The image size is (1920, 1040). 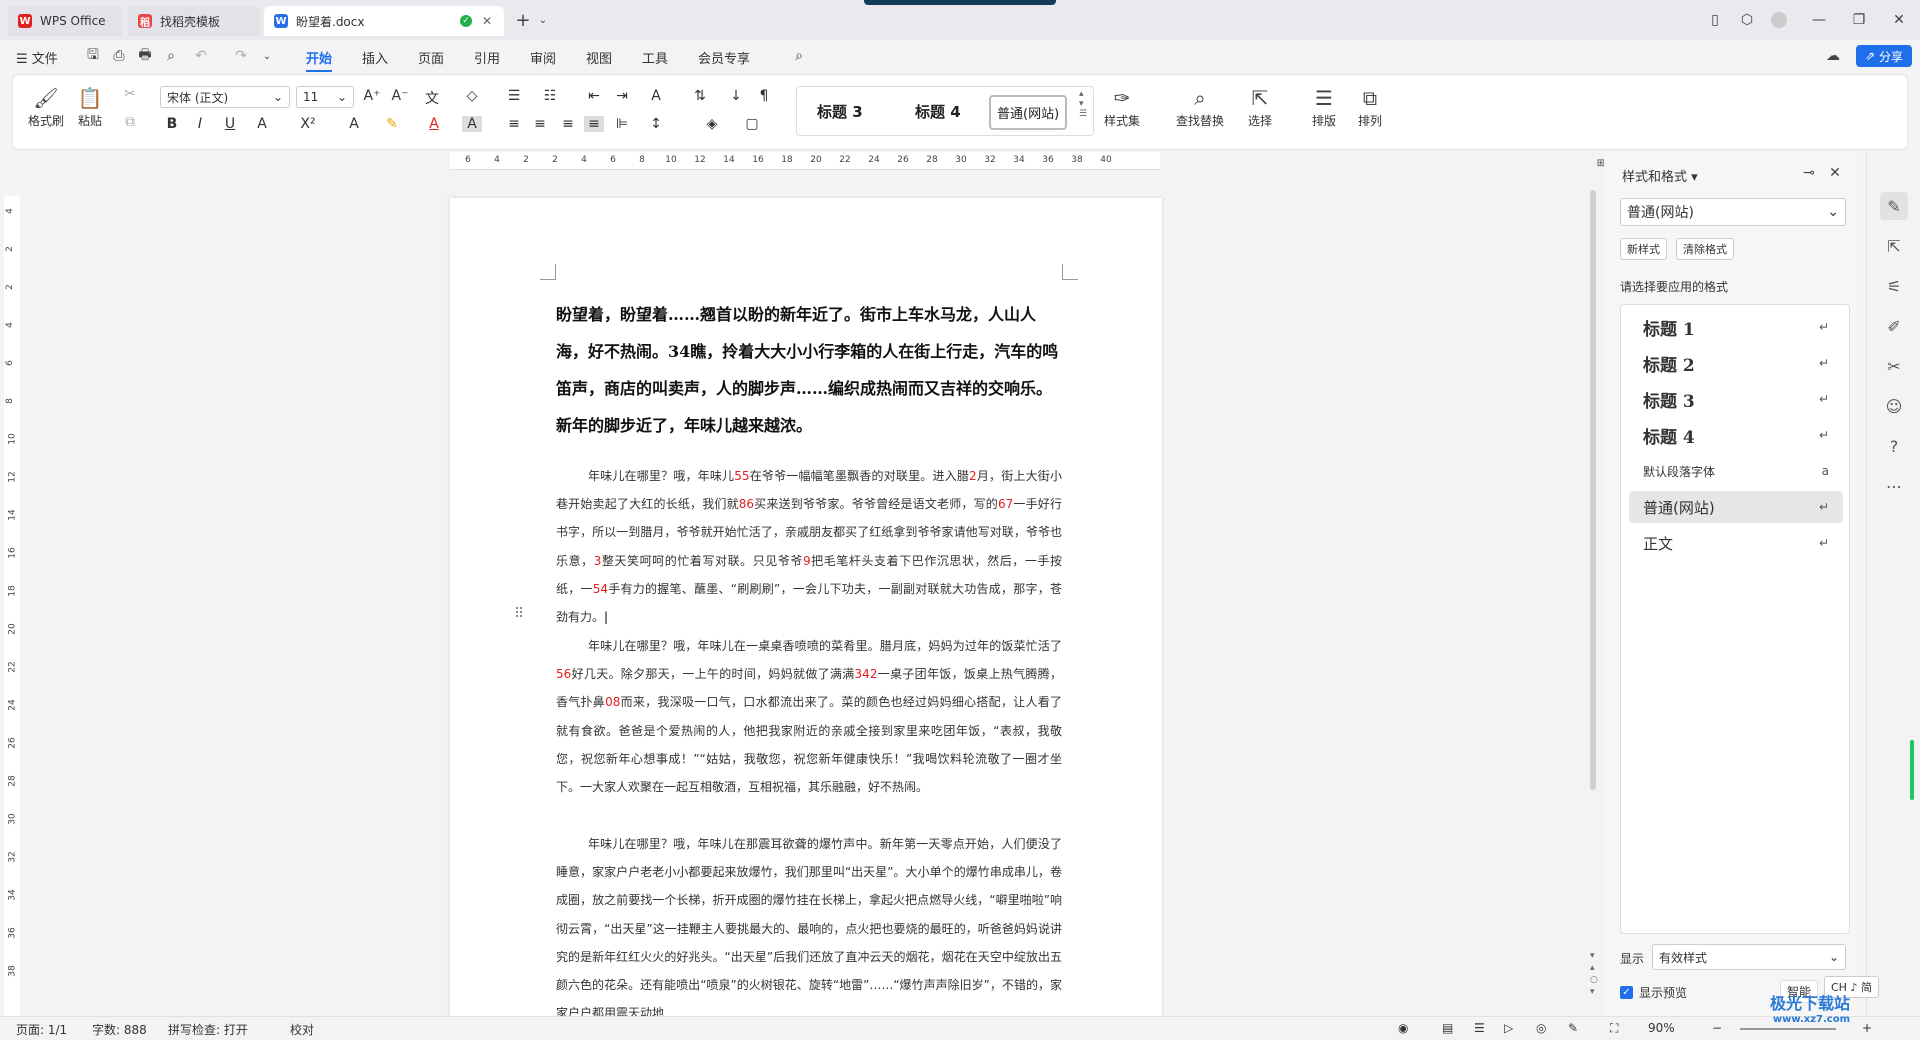 What do you see at coordinates (1324, 106) in the screenshot?
I see `typeset-button: ☰ 排版` at bounding box center [1324, 106].